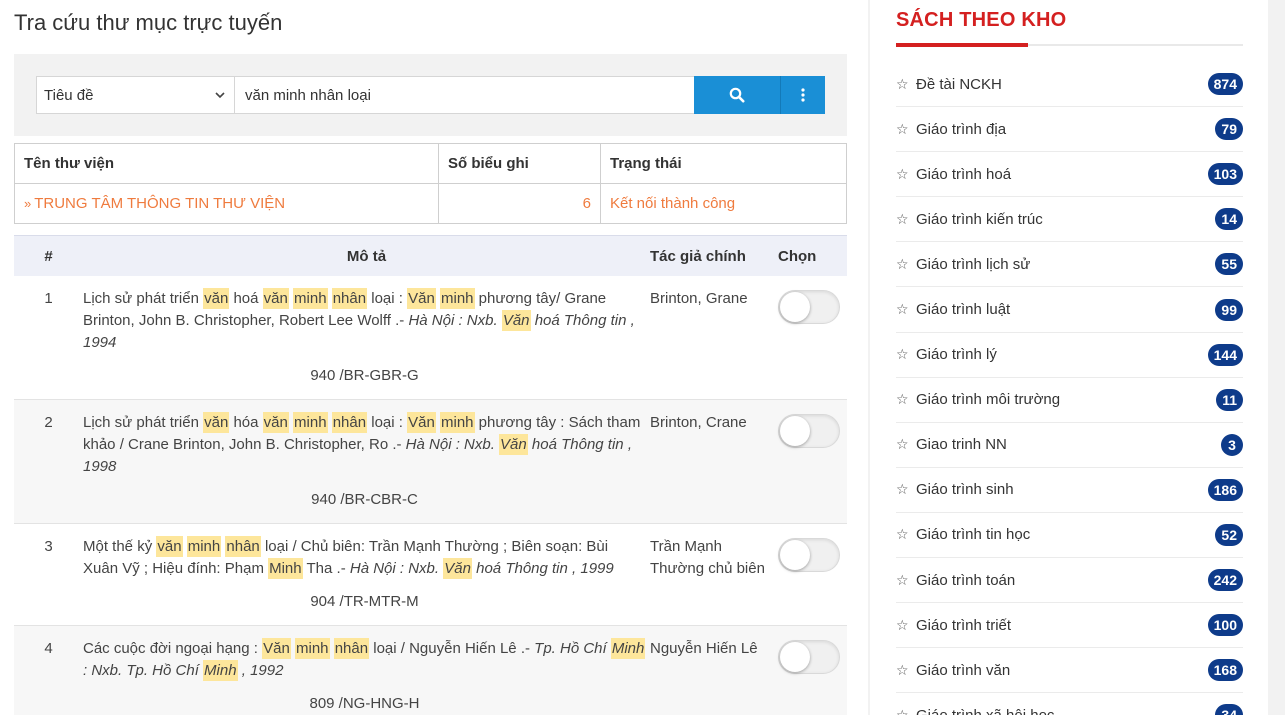 This screenshot has width=1285, height=715. I want to click on result-author: Nguyễn Hiến Lê, so click(704, 648).